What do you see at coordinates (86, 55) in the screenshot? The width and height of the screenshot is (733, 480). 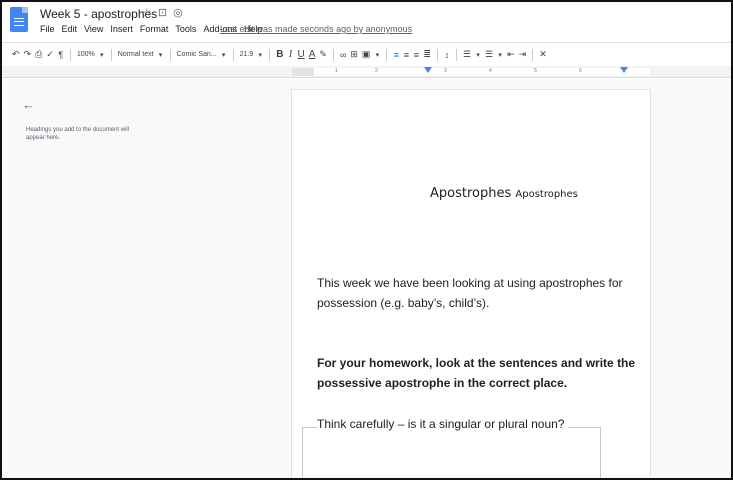 I see `zoom-select: 100%` at bounding box center [86, 55].